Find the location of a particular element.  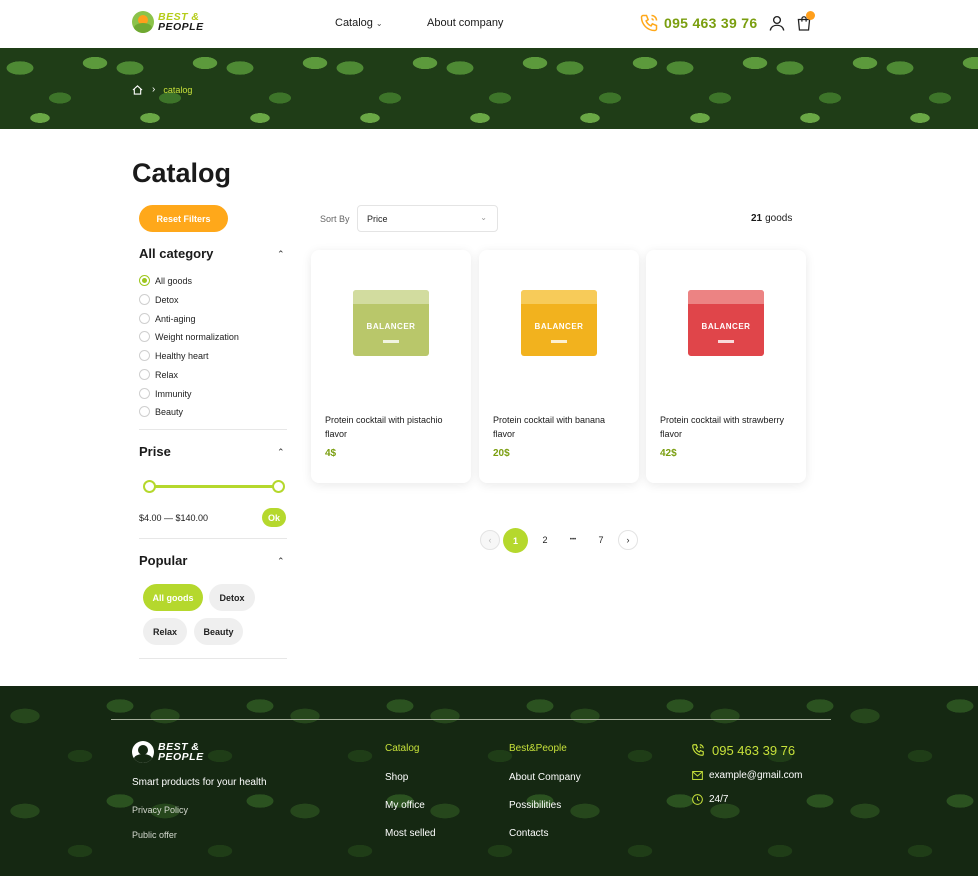

sort-value: Price is located at coordinates (377, 219).